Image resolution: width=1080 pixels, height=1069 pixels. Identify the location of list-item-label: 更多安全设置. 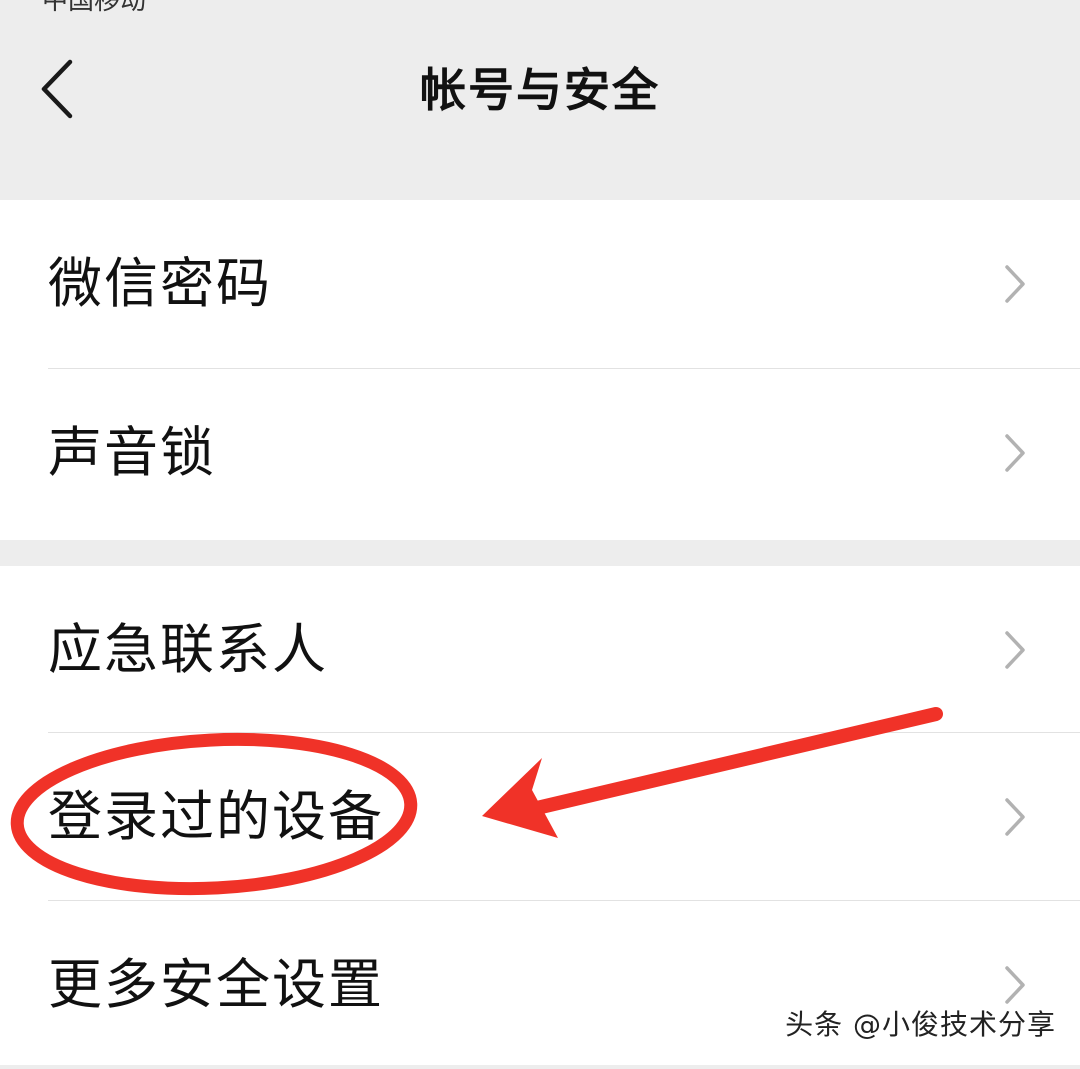
(216, 984).